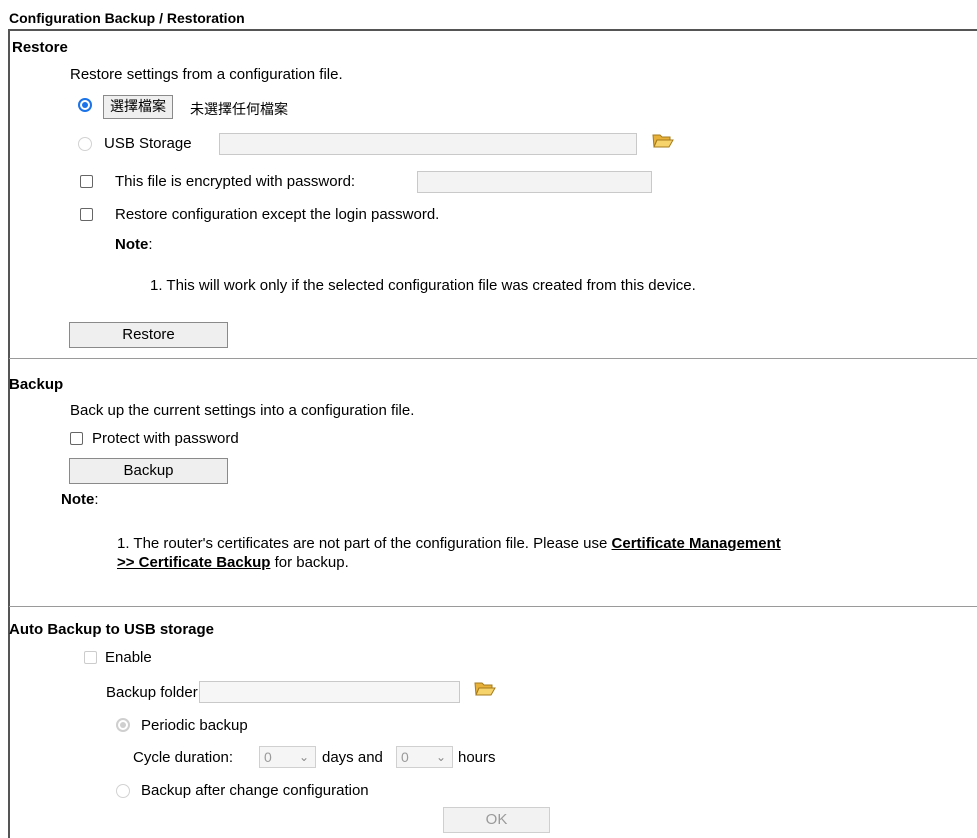 The image size is (977, 838). What do you see at coordinates (128, 657) in the screenshot?
I see `enable-label: Enable` at bounding box center [128, 657].